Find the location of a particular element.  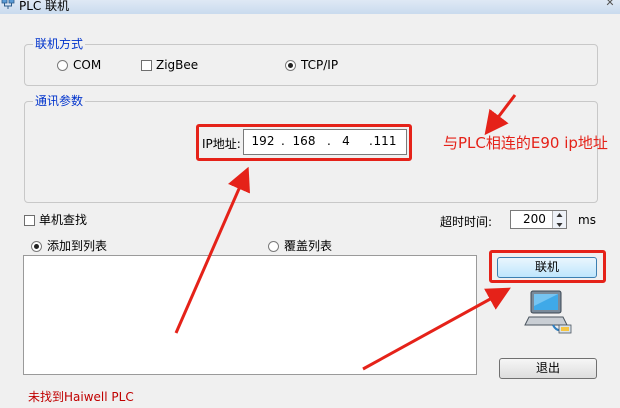

arrow-to-connect-button is located at coordinates (436, 329).